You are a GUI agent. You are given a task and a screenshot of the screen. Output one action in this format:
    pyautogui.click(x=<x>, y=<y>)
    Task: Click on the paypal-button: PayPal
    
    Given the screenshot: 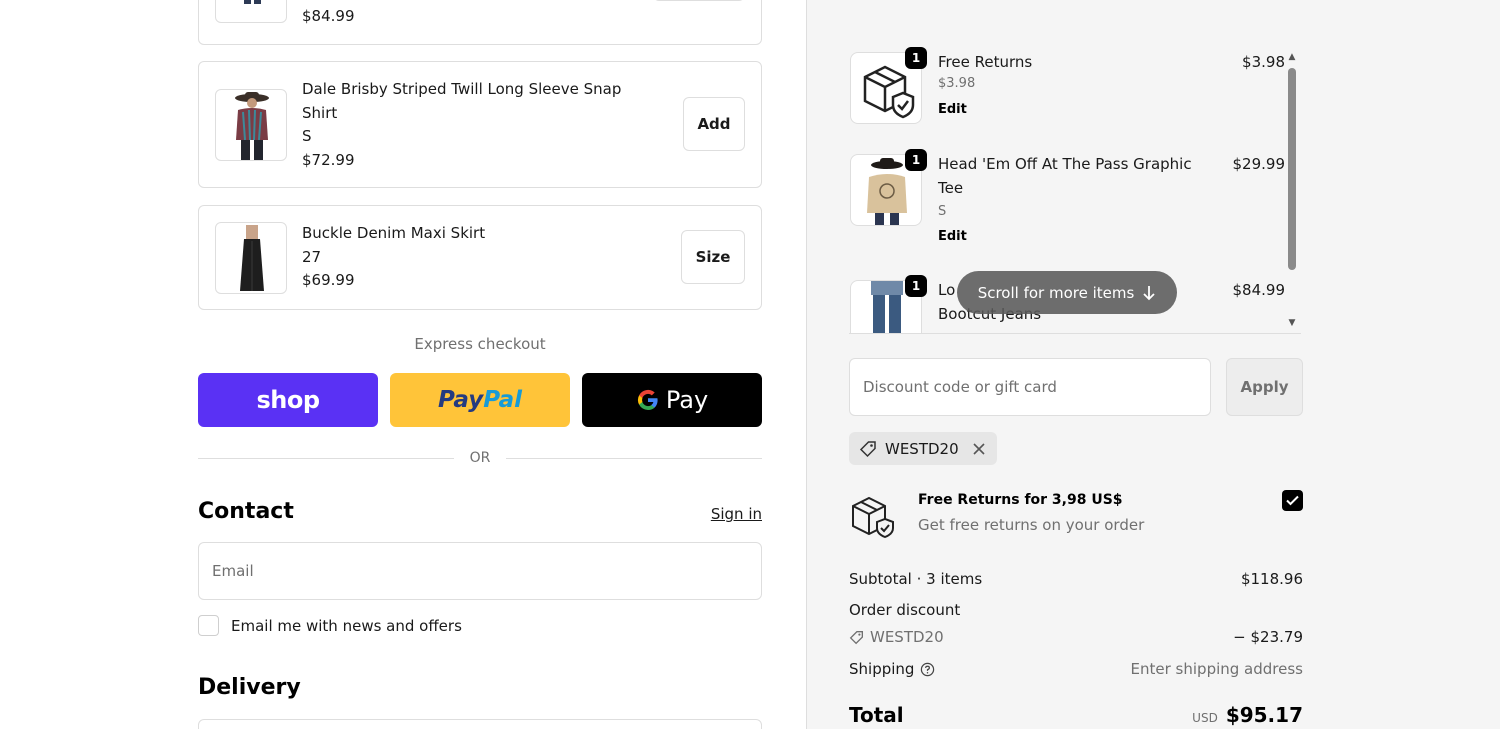 What is the action you would take?
    pyautogui.click(x=480, y=400)
    